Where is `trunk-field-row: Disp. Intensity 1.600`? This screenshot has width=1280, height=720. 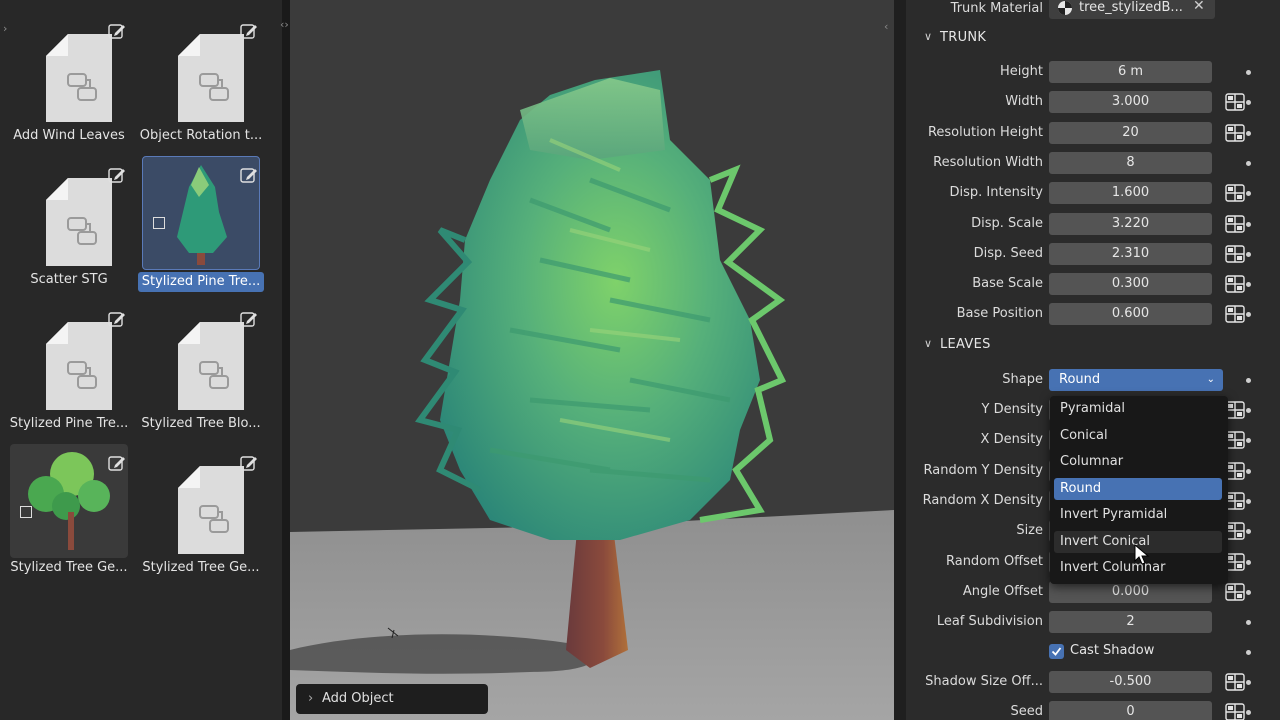 trunk-field-row: Disp. Intensity 1.600 is located at coordinates (1093, 194).